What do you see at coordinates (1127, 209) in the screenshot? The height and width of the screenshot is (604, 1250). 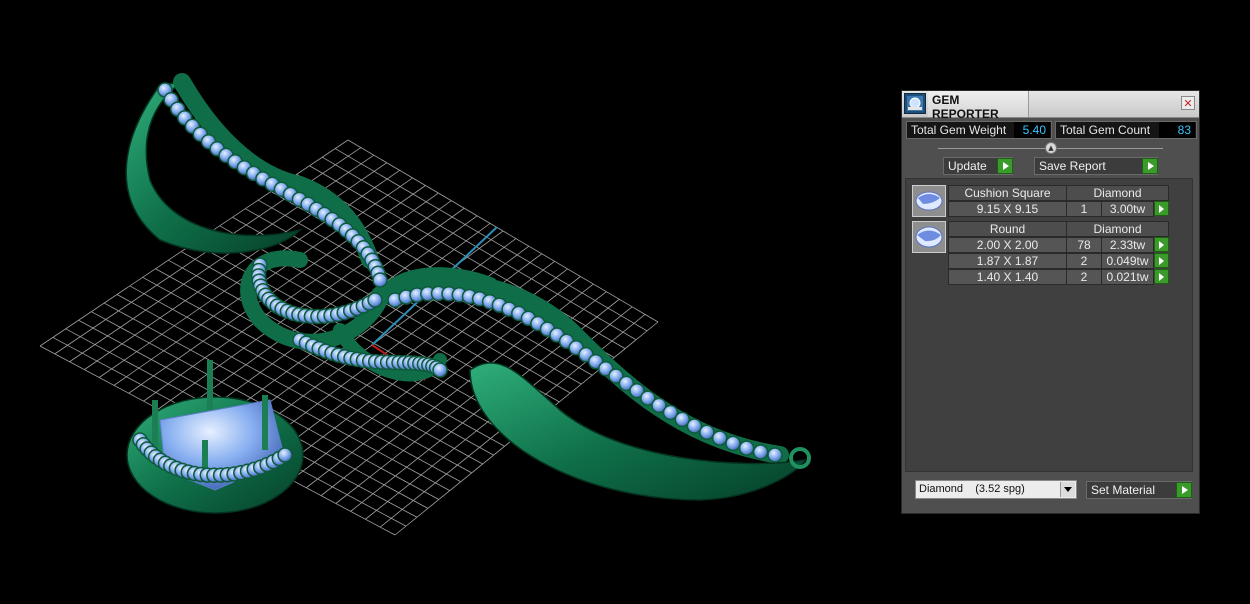 I see `gem-weight-cell: 3.00tw` at bounding box center [1127, 209].